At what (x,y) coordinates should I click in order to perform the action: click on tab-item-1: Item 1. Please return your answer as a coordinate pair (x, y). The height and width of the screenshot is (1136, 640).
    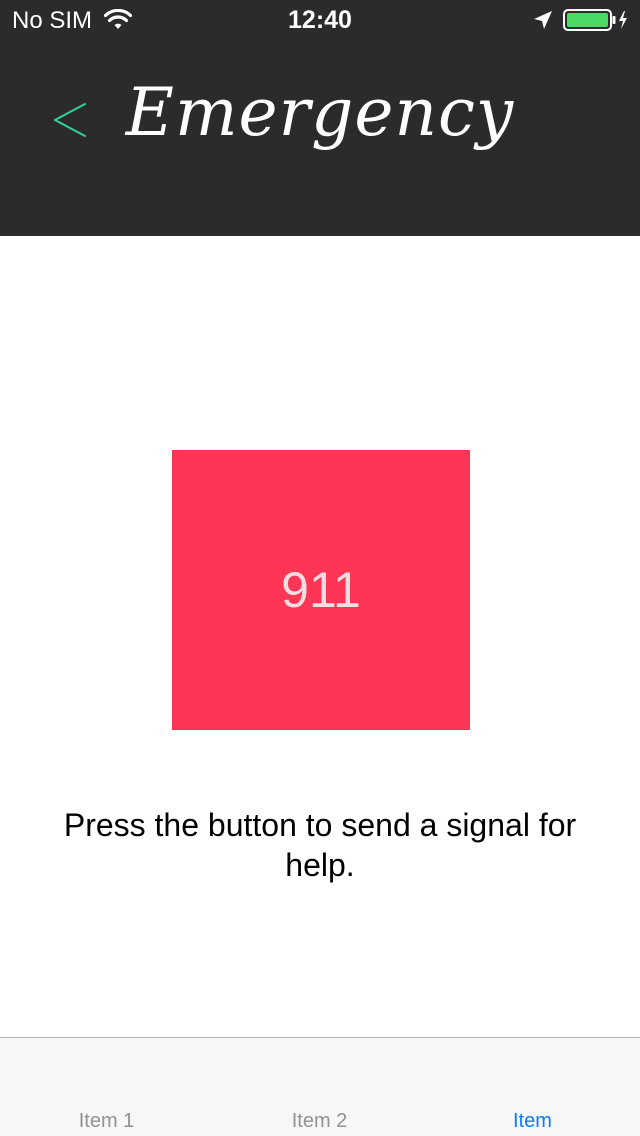
    Looking at the image, I should click on (106, 1121).